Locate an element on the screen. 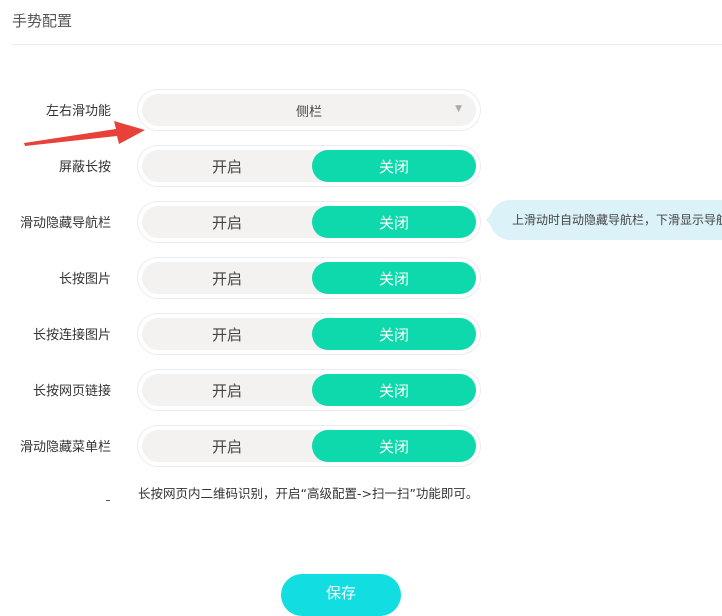 This screenshot has height=616, width=722. slide-function-label: 左右滑功能 is located at coordinates (78, 111).